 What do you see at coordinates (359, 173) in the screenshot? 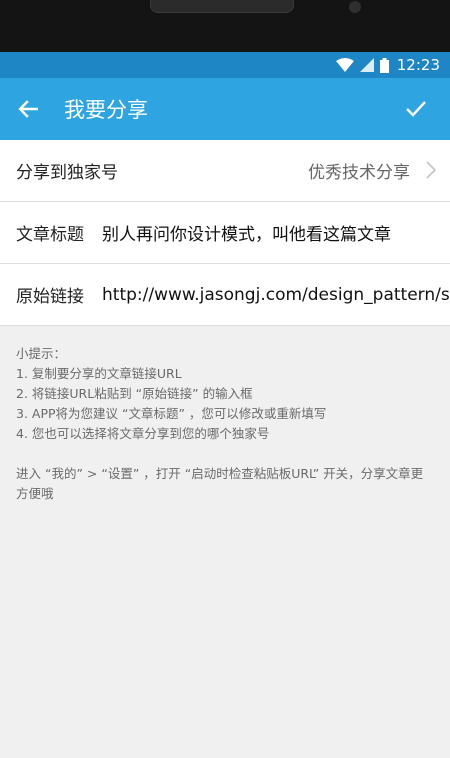
I see `channel-value: 优秀技术分享` at bounding box center [359, 173].